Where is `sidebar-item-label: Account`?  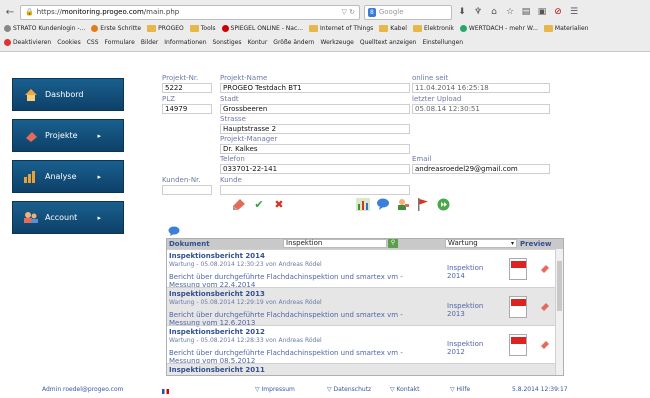
sidebar-item-label: Account is located at coordinates (61, 217).